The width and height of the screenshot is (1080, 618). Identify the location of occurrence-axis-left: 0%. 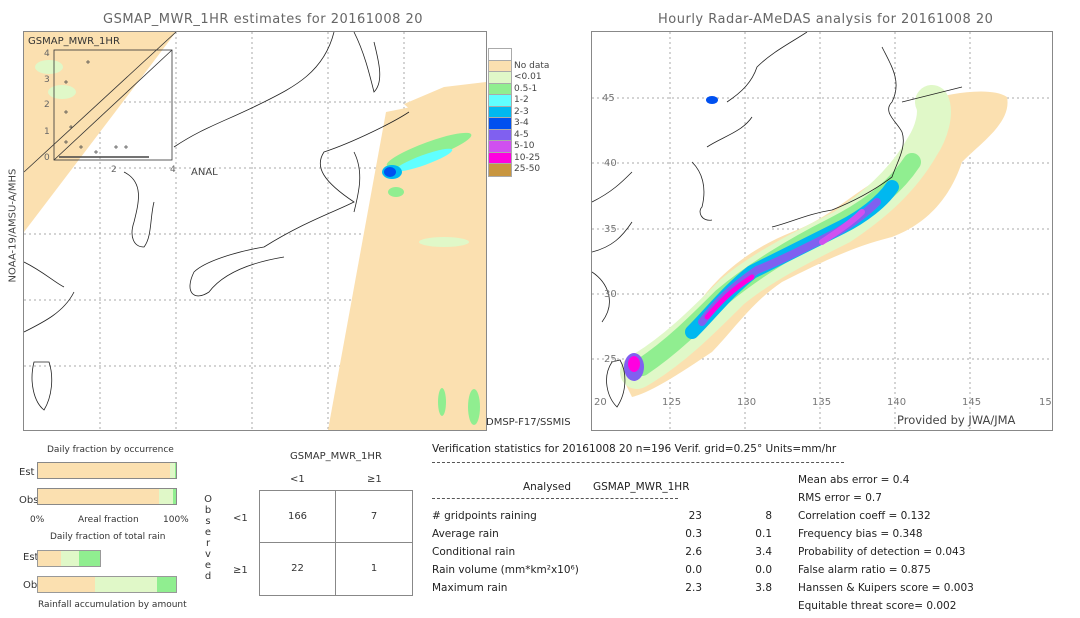
(37, 520).